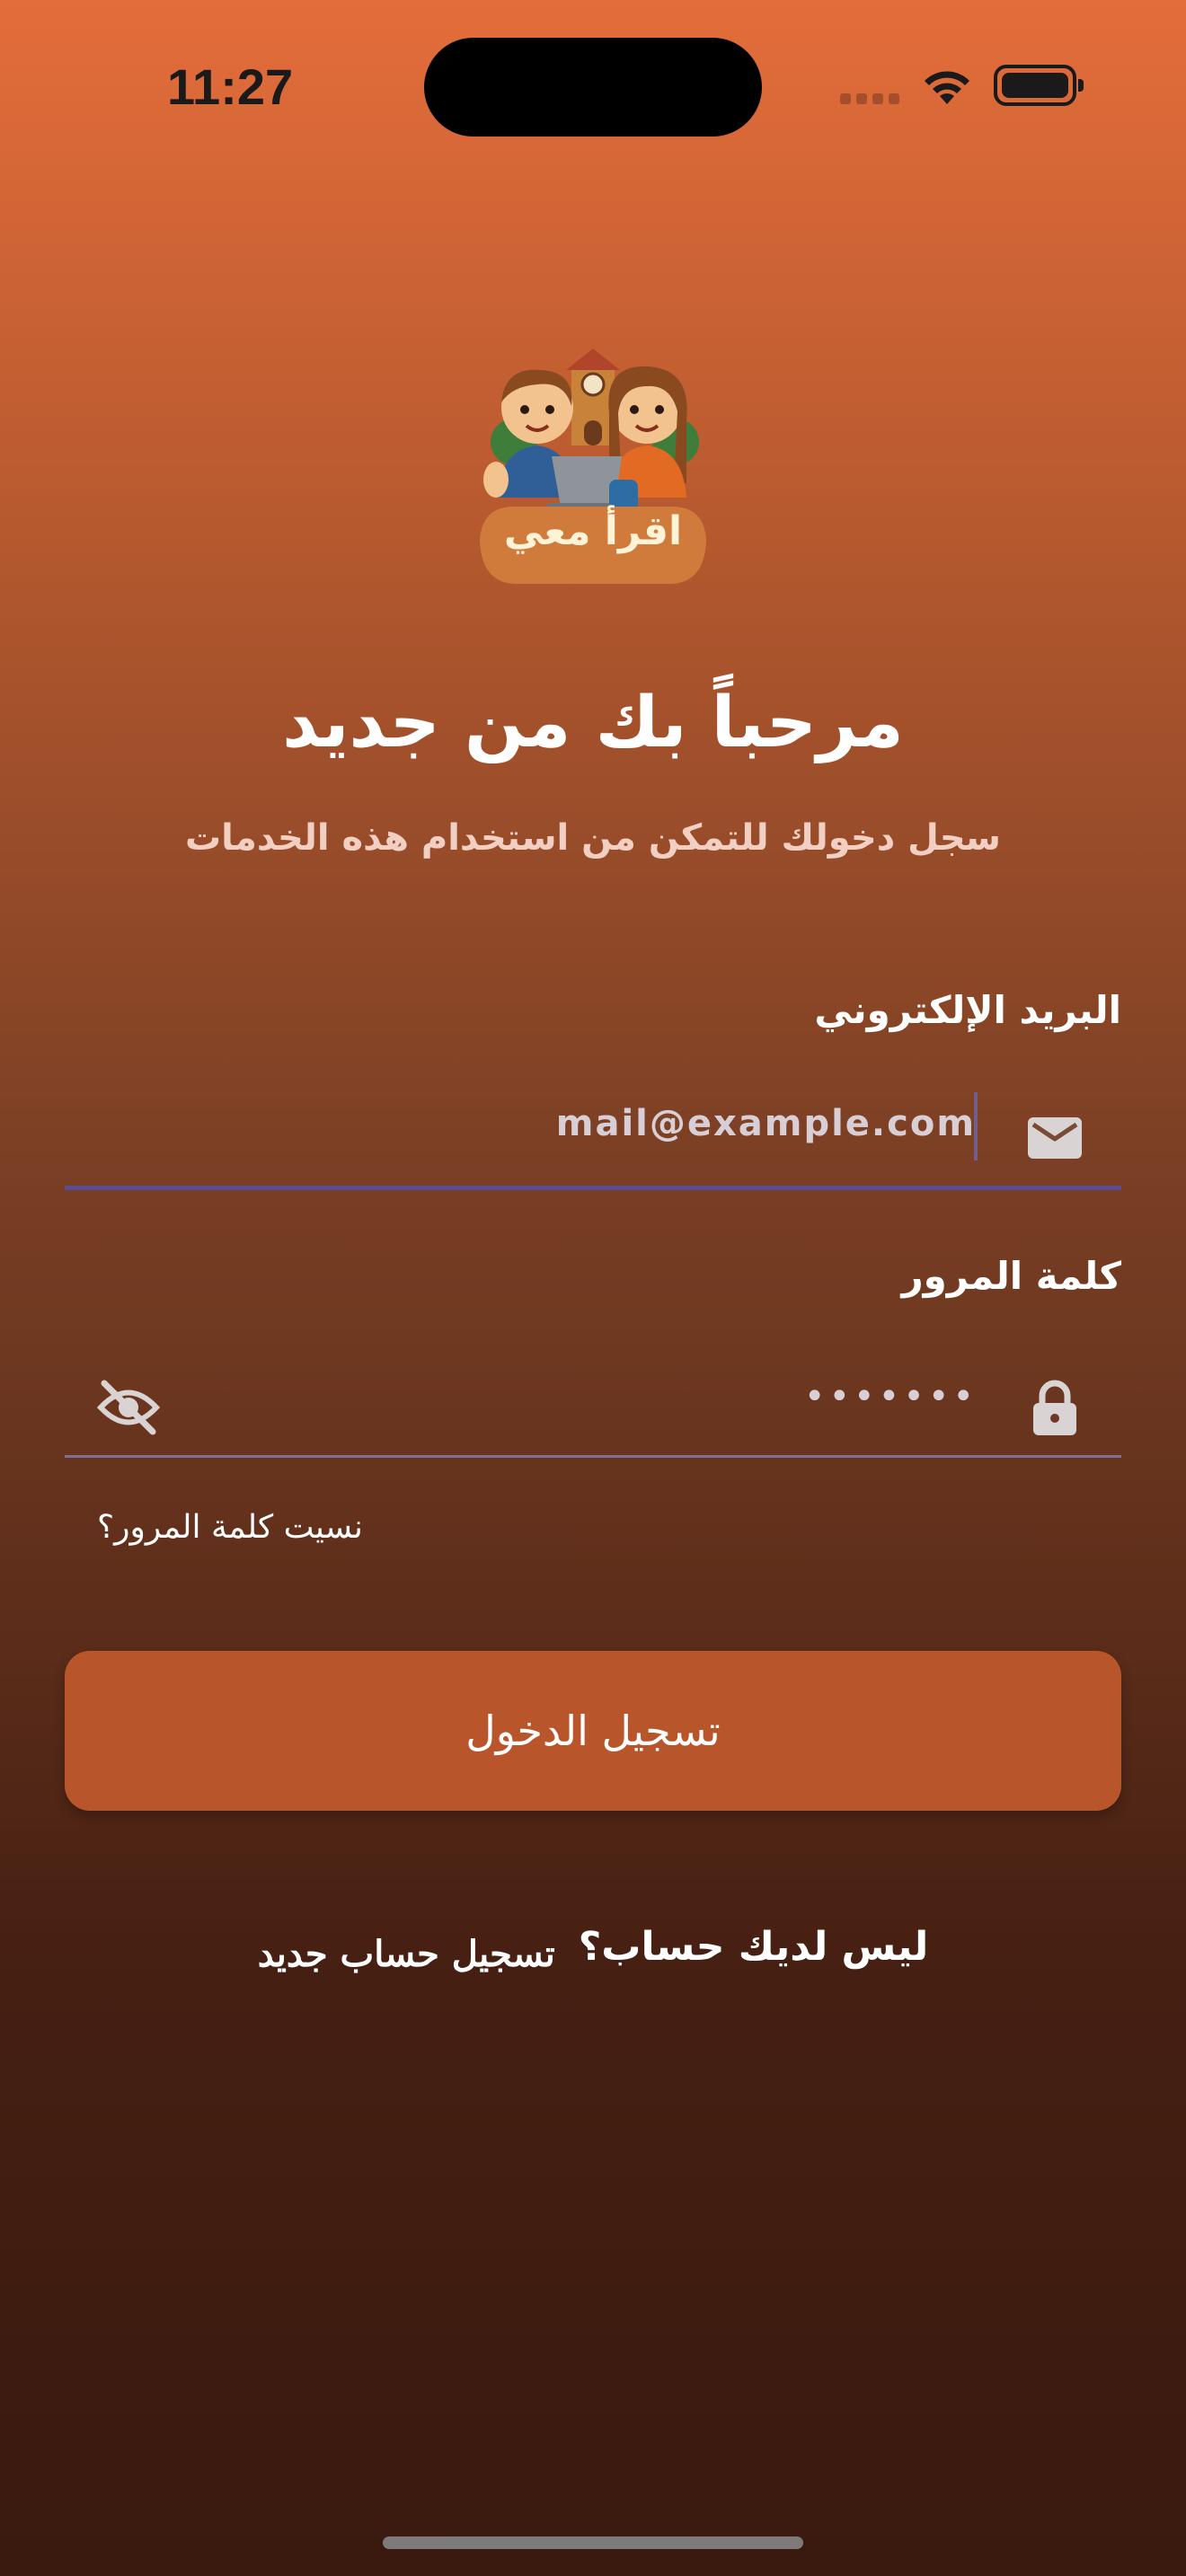 The image size is (1186, 2576). I want to click on password-label: كلمة المرور, so click(1011, 1276).